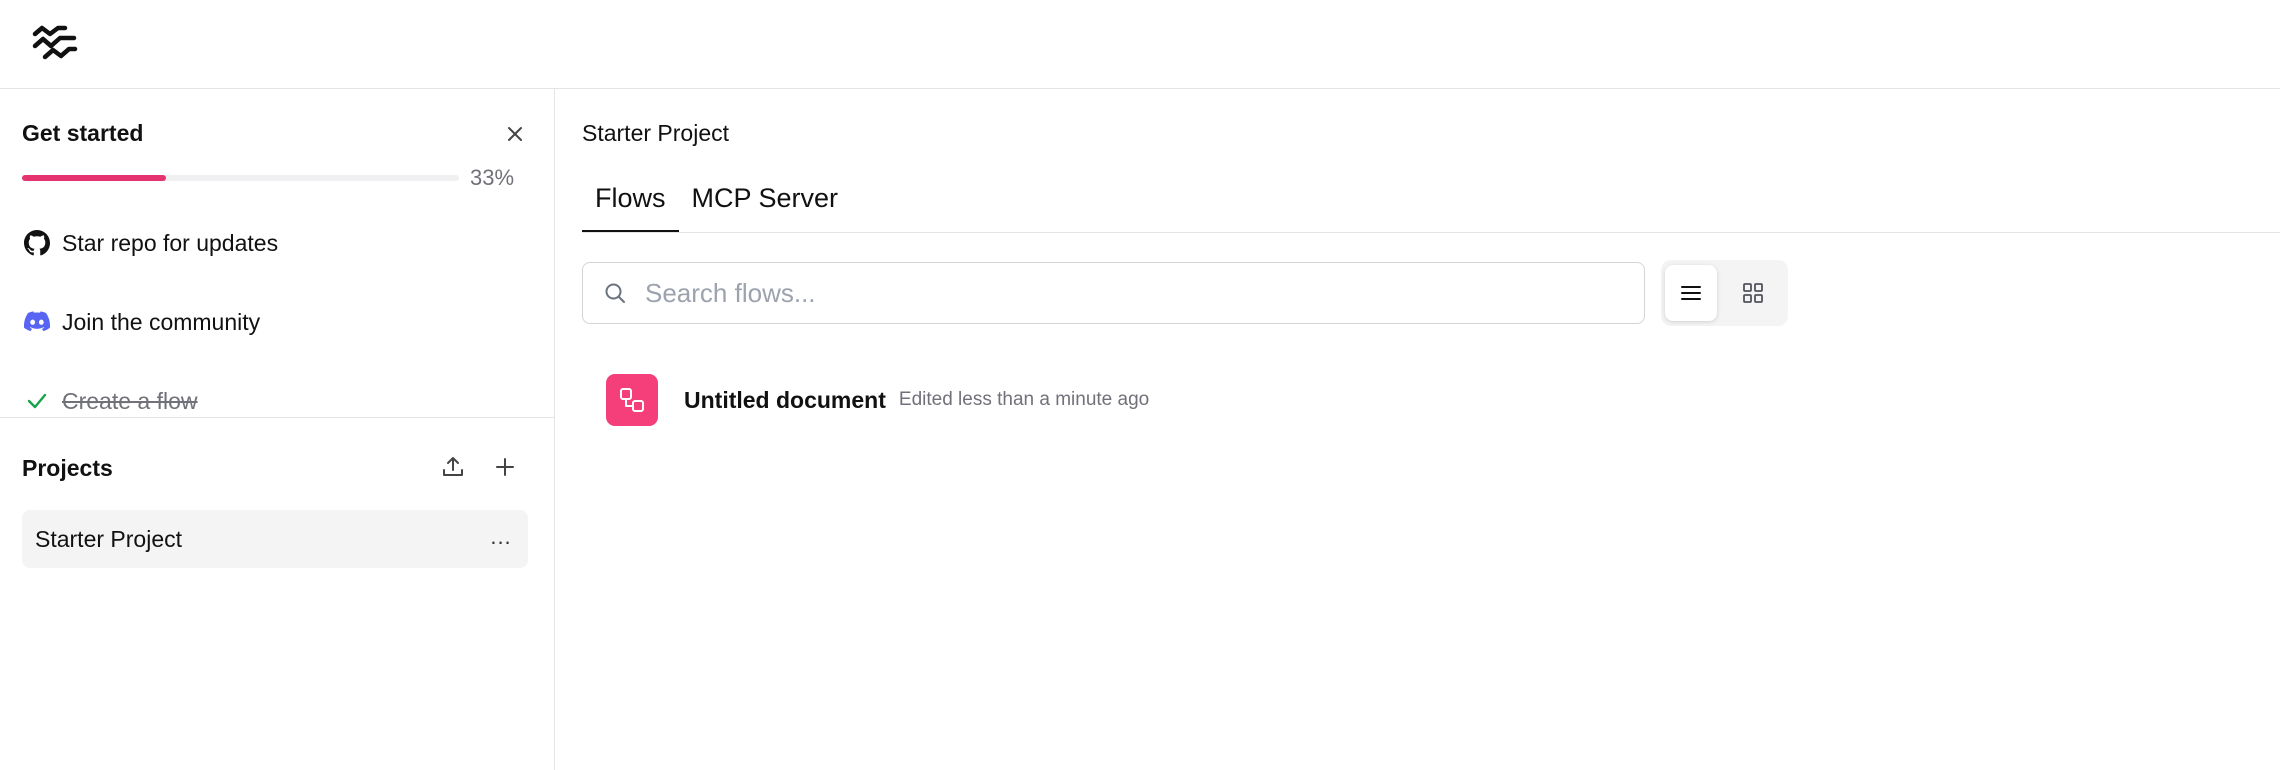  I want to click on search-input, so click(1144, 293).